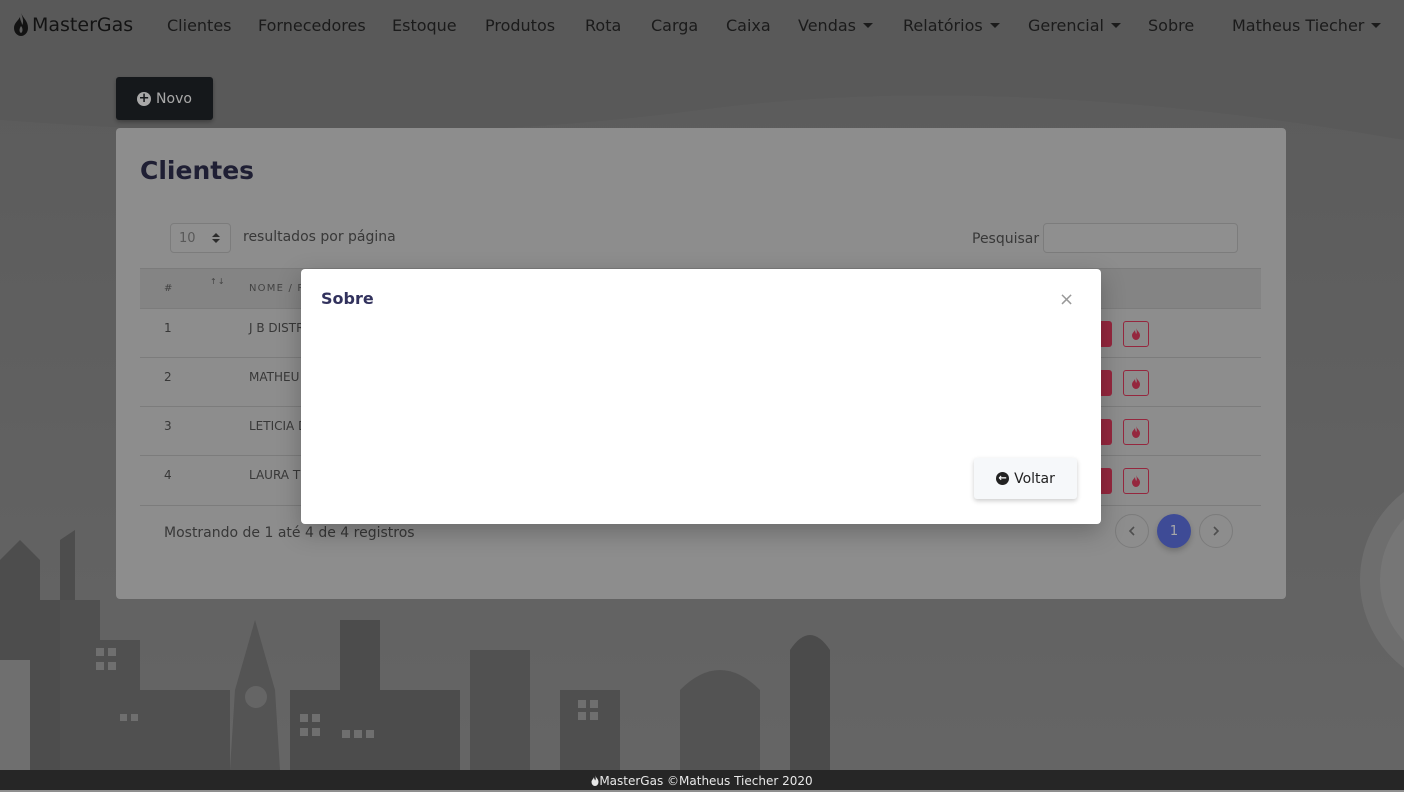 This screenshot has height=792, width=1404. Describe the element at coordinates (347, 298) in the screenshot. I see `modal-title: Sobre` at that location.